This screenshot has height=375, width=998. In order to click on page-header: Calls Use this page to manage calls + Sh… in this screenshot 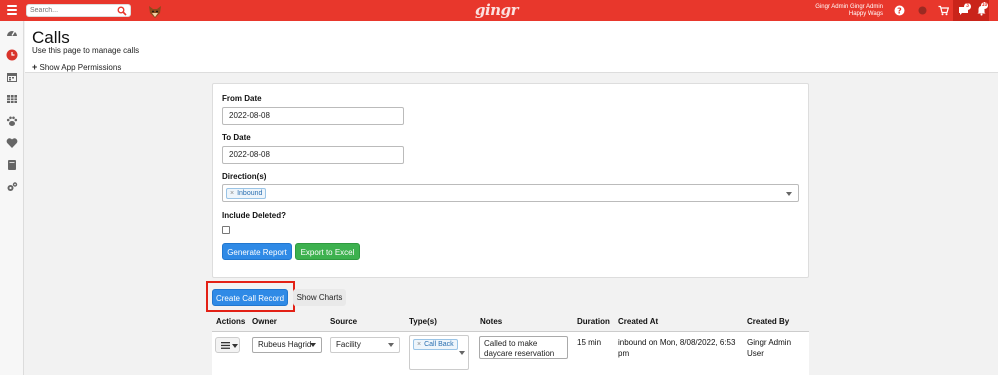, I will do `click(511, 47)`.